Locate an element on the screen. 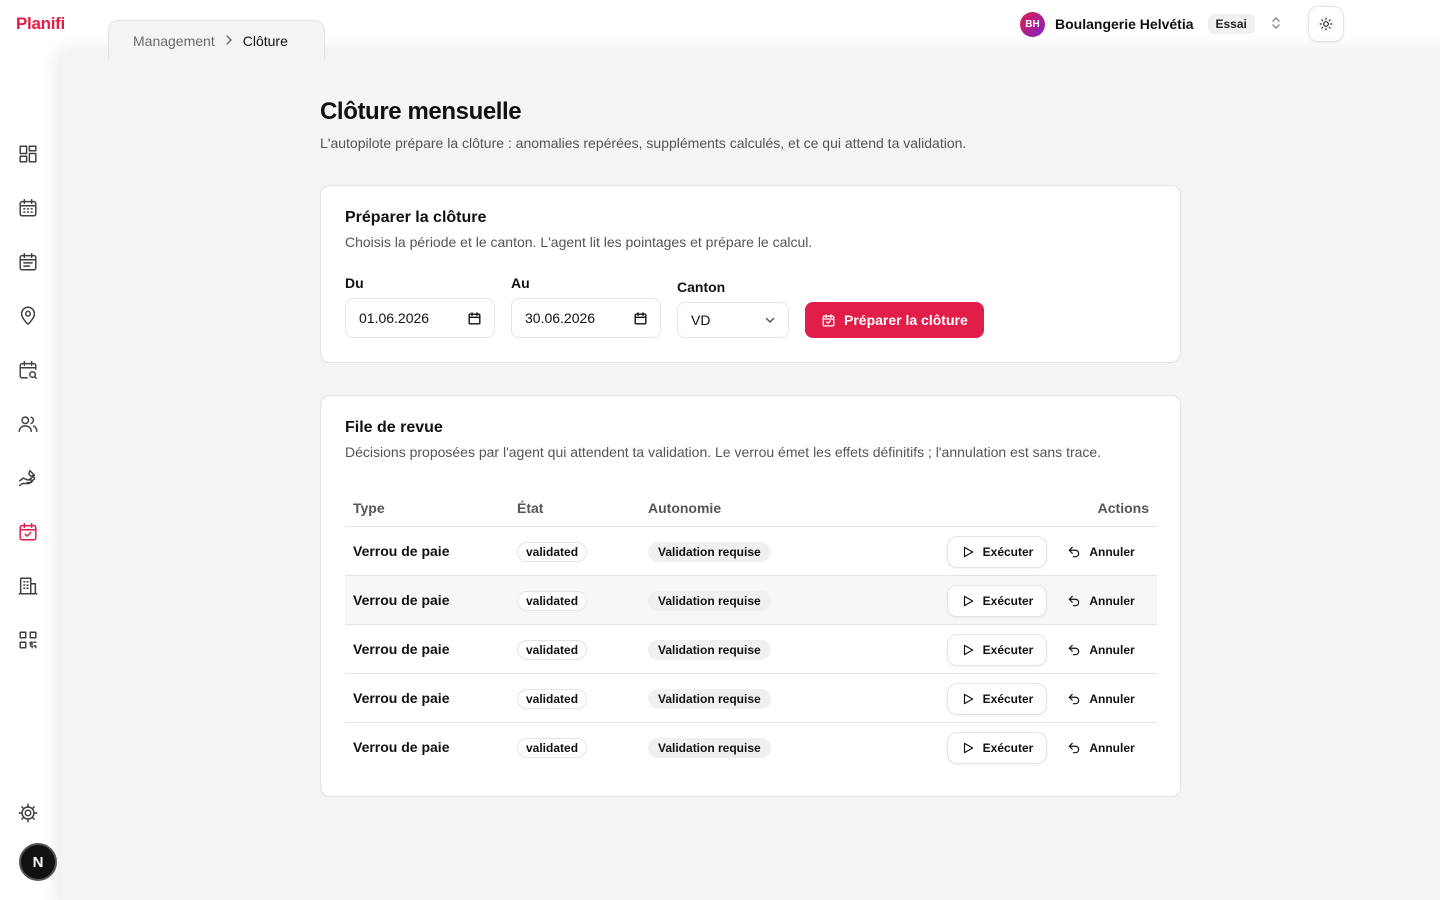 This screenshot has height=900, width=1440. sidebar-item-schedule is located at coordinates (28, 262).